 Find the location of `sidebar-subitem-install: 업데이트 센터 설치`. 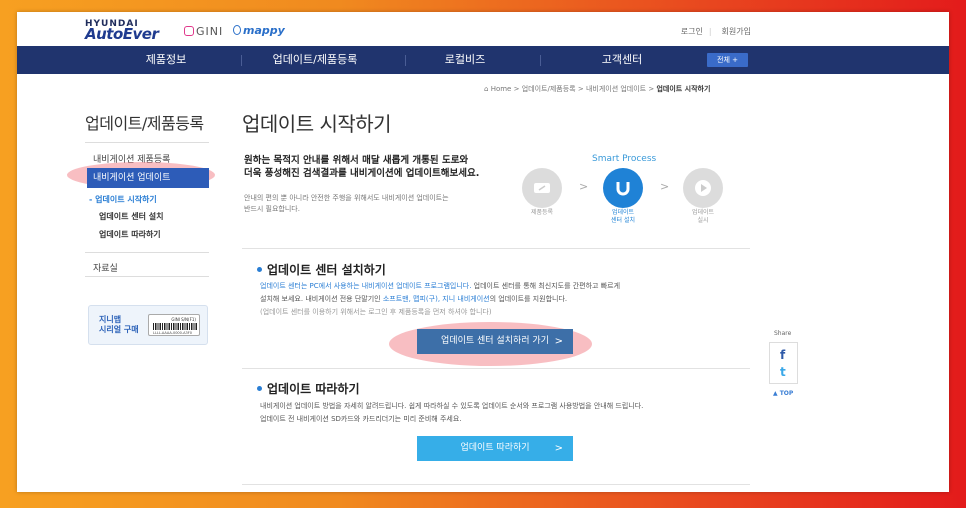

sidebar-subitem-install: 업데이트 센터 설치 is located at coordinates (131, 216).